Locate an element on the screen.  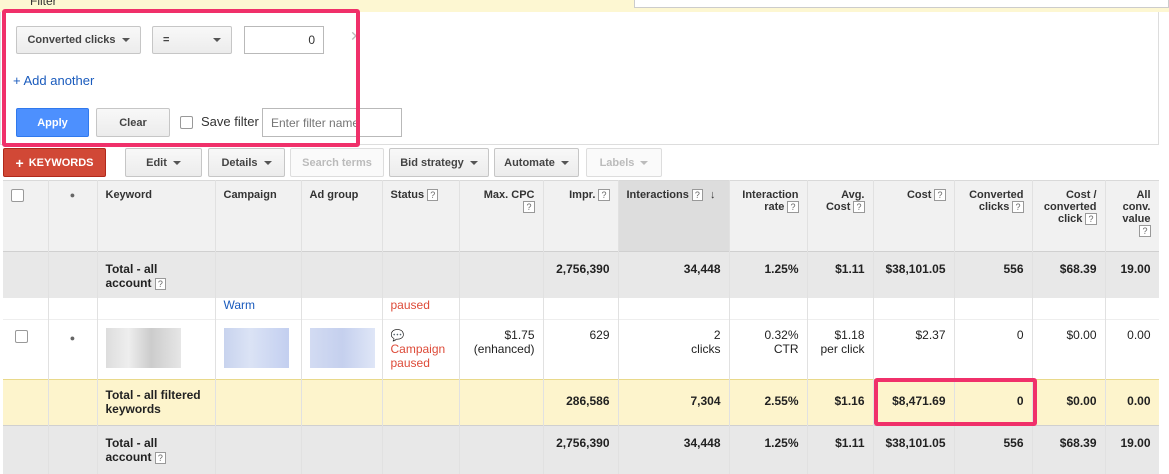
filter-header-title: Filter is located at coordinates (43, 4).